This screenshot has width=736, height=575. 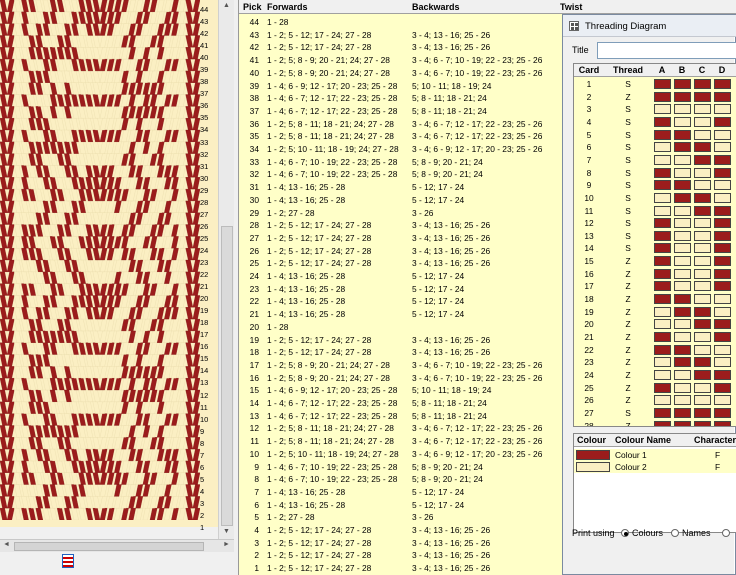 What do you see at coordinates (655, 400) in the screenshot?
I see `card-row: 26 Z` at bounding box center [655, 400].